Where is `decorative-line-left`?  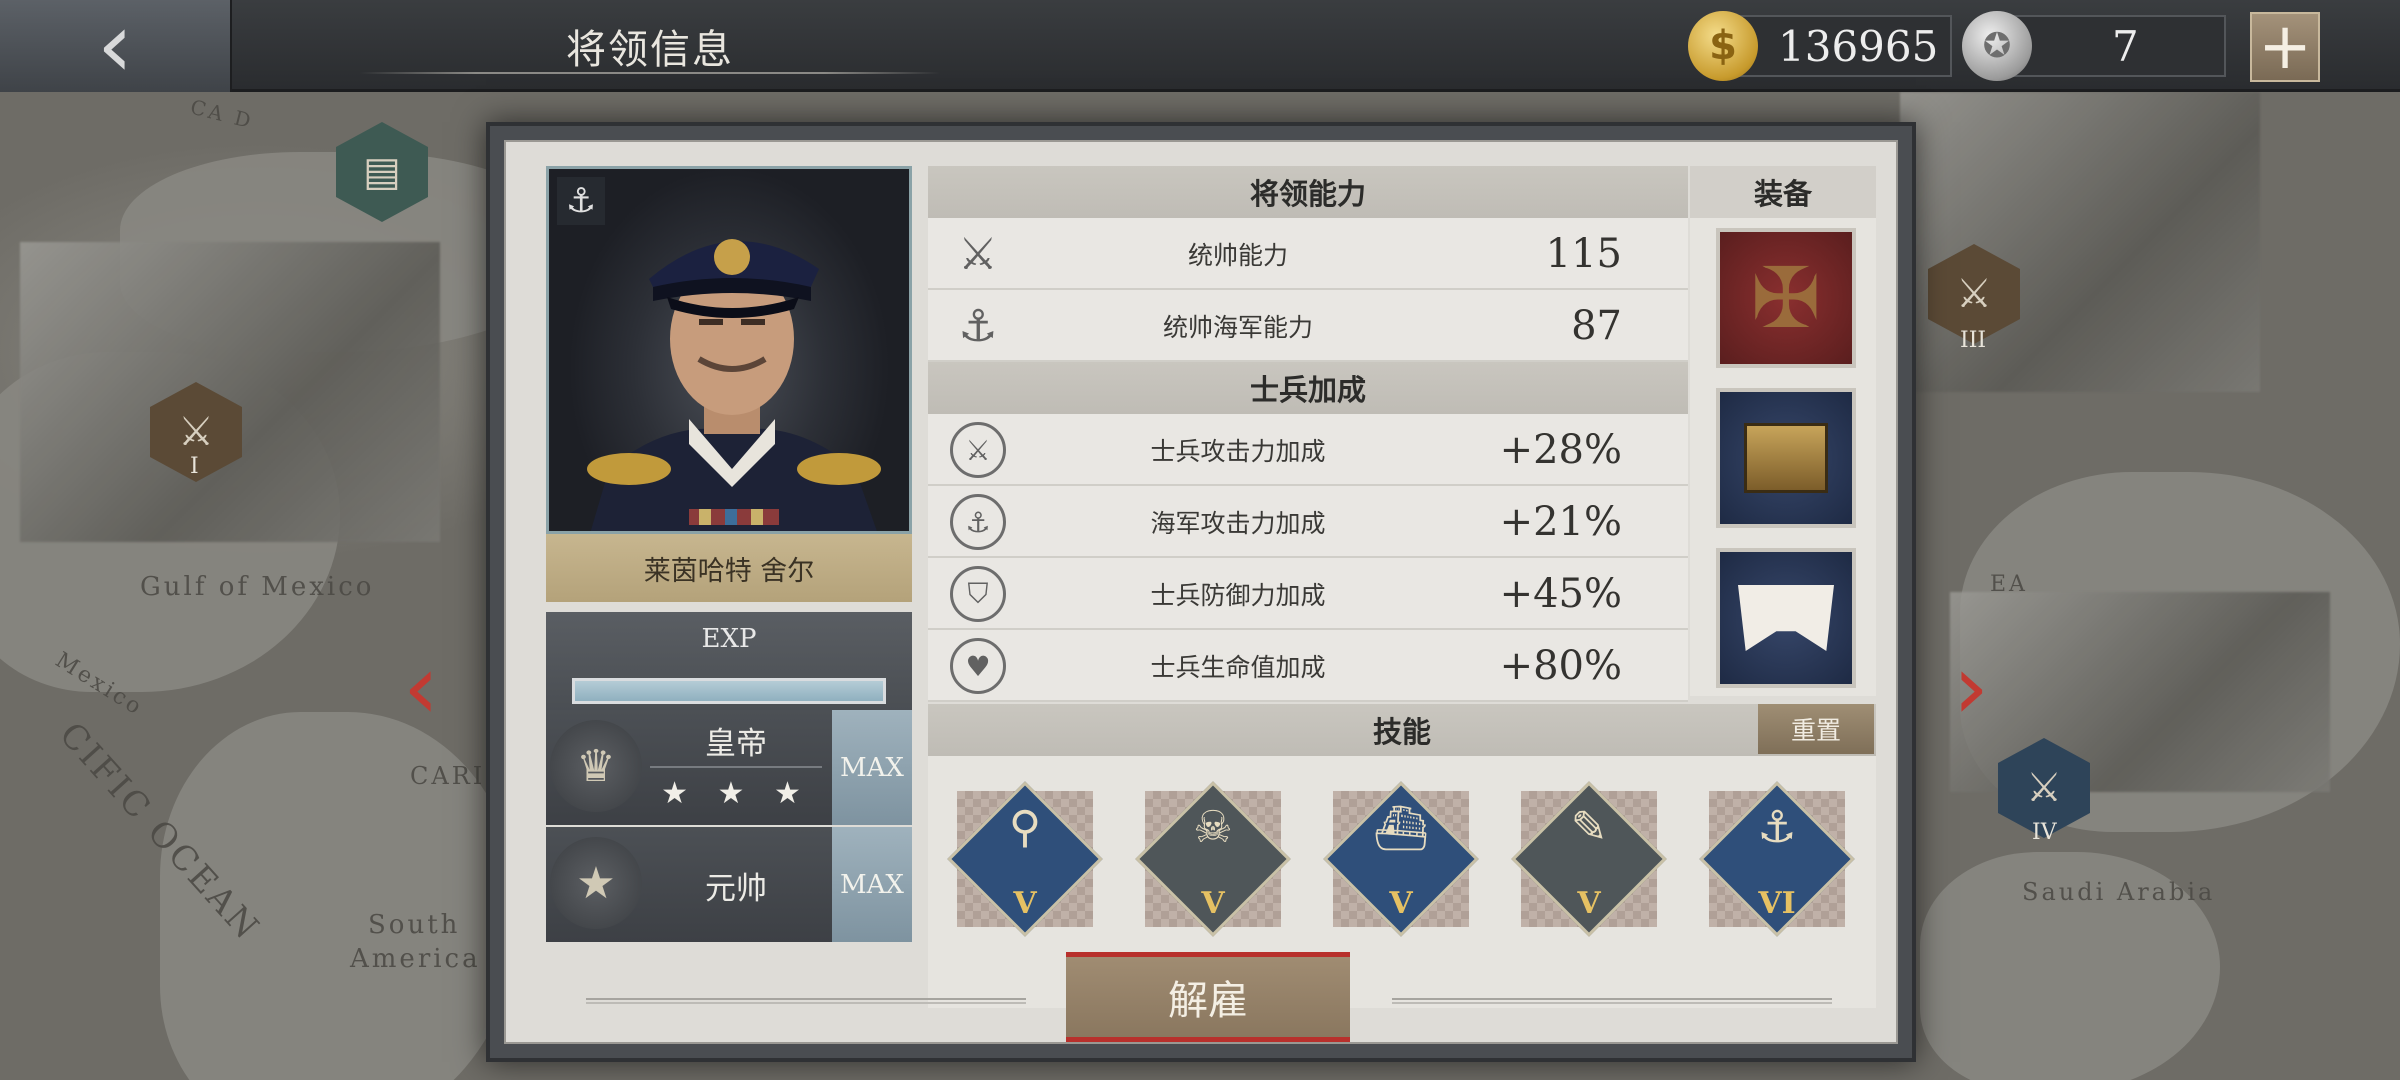 decorative-line-left is located at coordinates (806, 1001).